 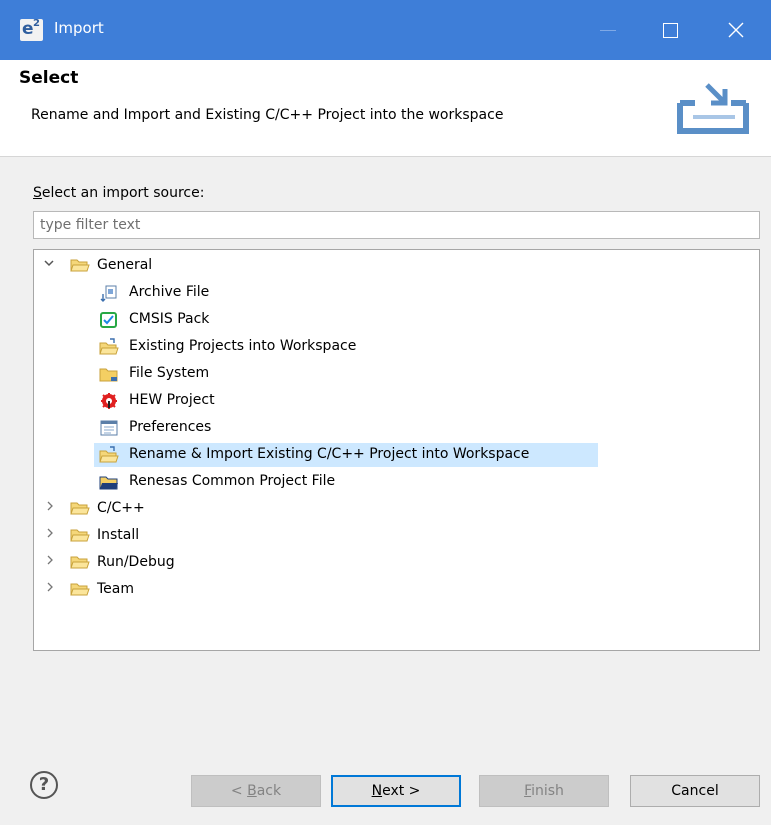 I want to click on tree-item-run-debug: Run/Debug, so click(x=396, y=563).